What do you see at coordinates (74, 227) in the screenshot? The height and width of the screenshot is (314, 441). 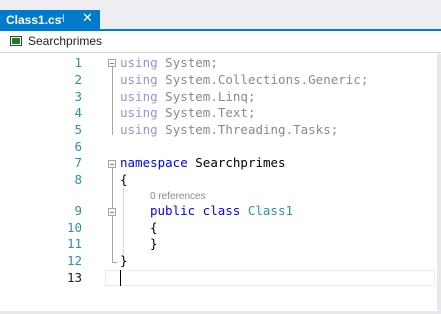 I see `line-number: 10` at bounding box center [74, 227].